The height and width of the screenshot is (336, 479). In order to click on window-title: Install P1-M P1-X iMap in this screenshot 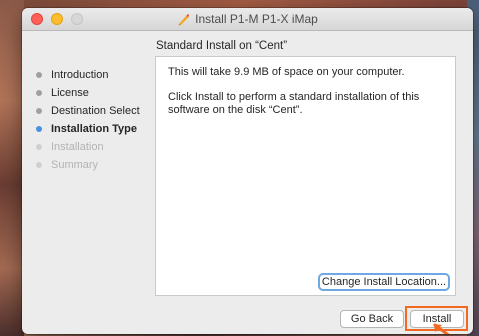, I will do `click(256, 19)`.